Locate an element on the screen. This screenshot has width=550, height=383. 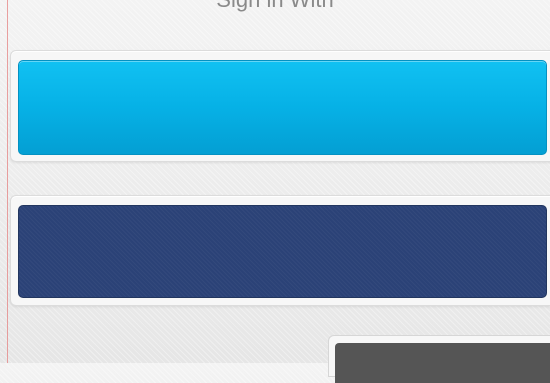
page-title: Sign in With is located at coordinates (275, 7).